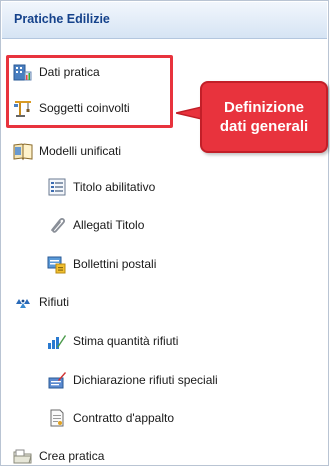 This screenshot has width=330, height=469. Describe the element at coordinates (23, 456) in the screenshot. I see `folder-create-icon` at that location.